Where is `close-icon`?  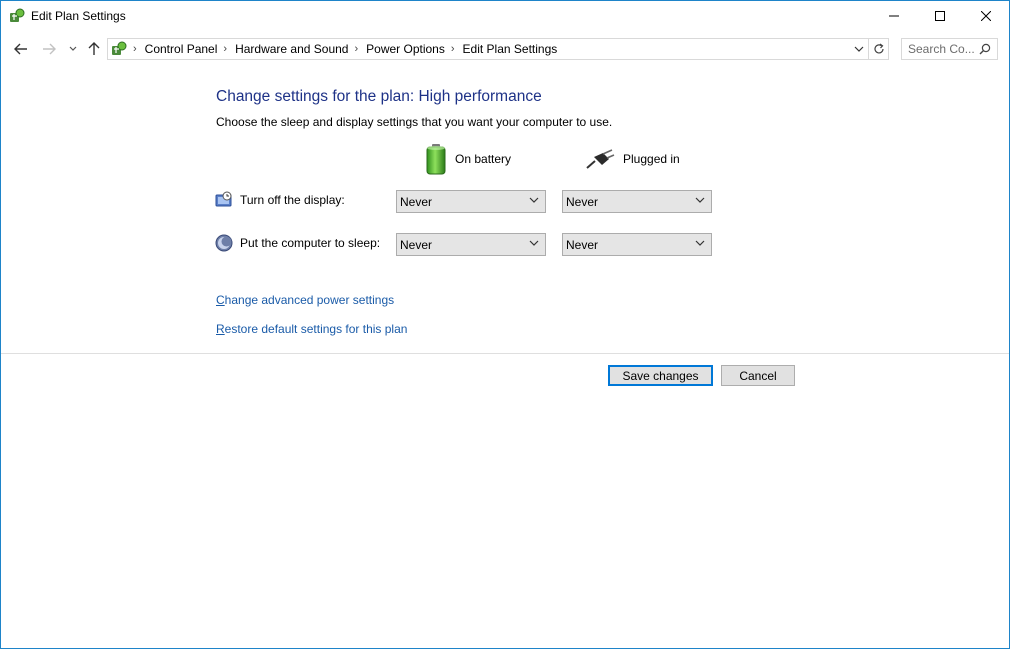 close-icon is located at coordinates (986, 16).